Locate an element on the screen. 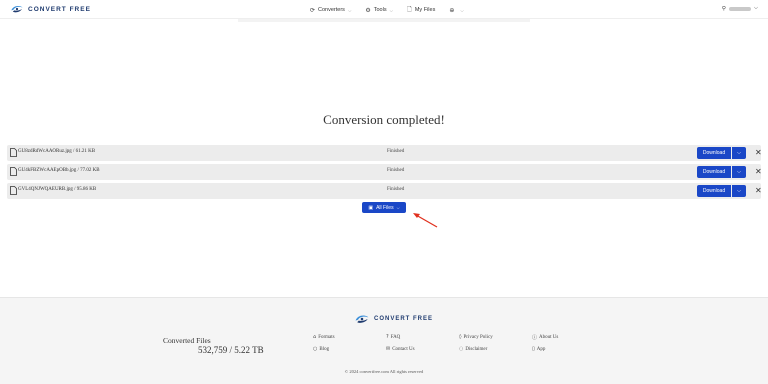  nav-converters-label: Converters is located at coordinates (331, 10).